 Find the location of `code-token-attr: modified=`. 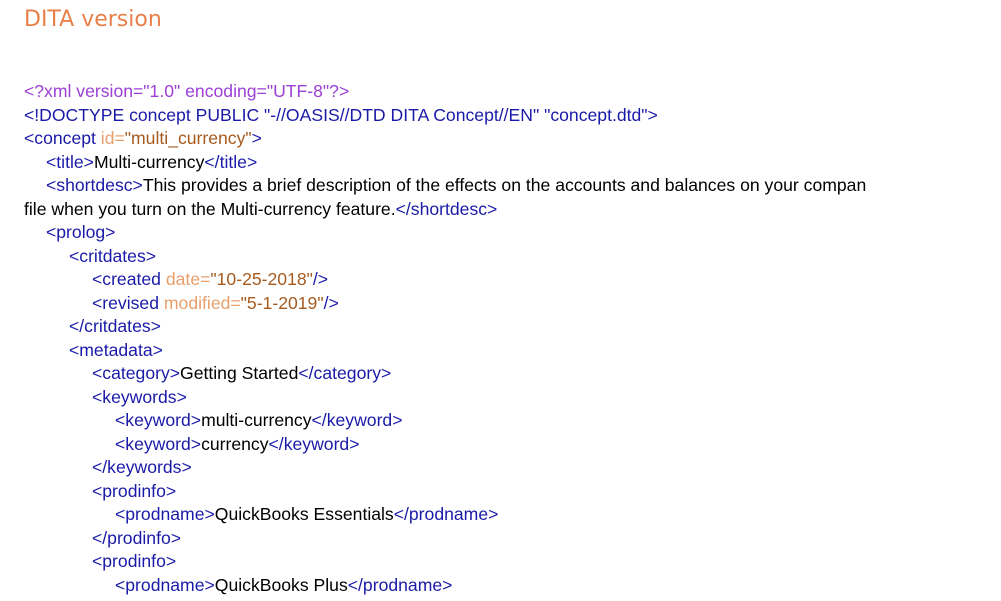

code-token-attr: modified= is located at coordinates (202, 302).